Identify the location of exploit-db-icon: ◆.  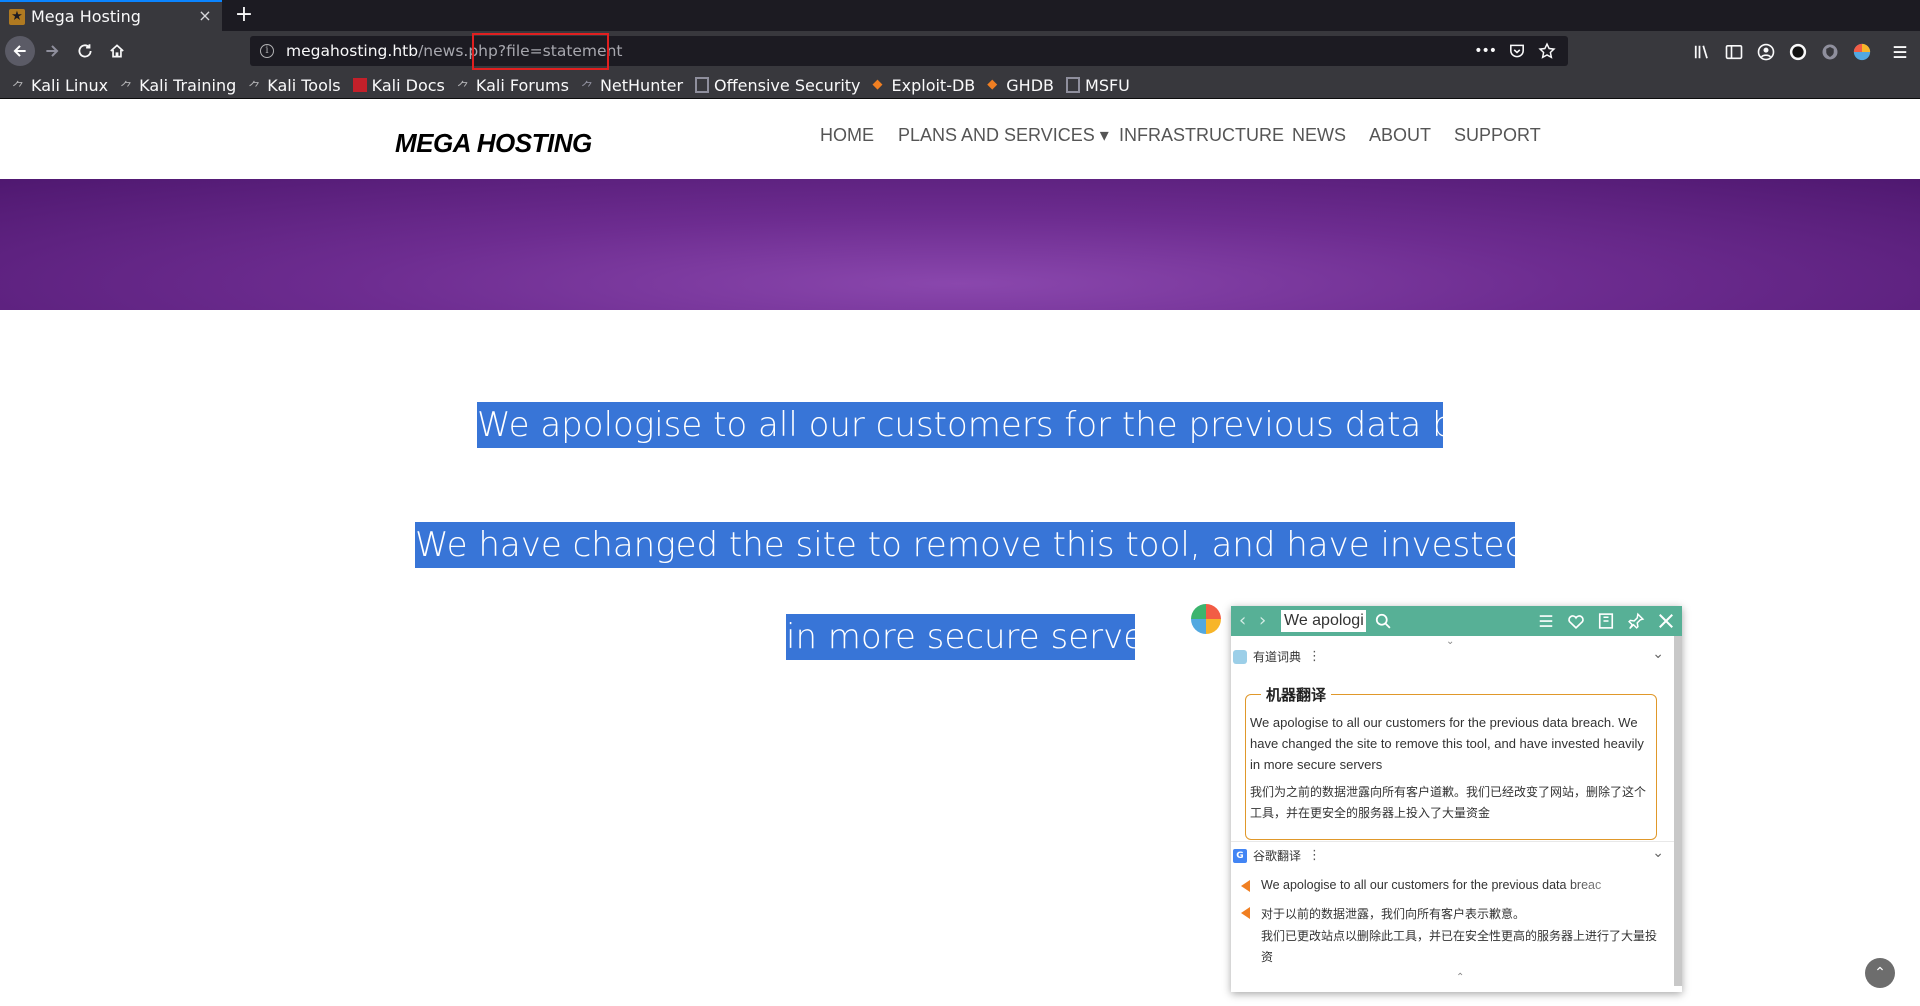
(877, 84).